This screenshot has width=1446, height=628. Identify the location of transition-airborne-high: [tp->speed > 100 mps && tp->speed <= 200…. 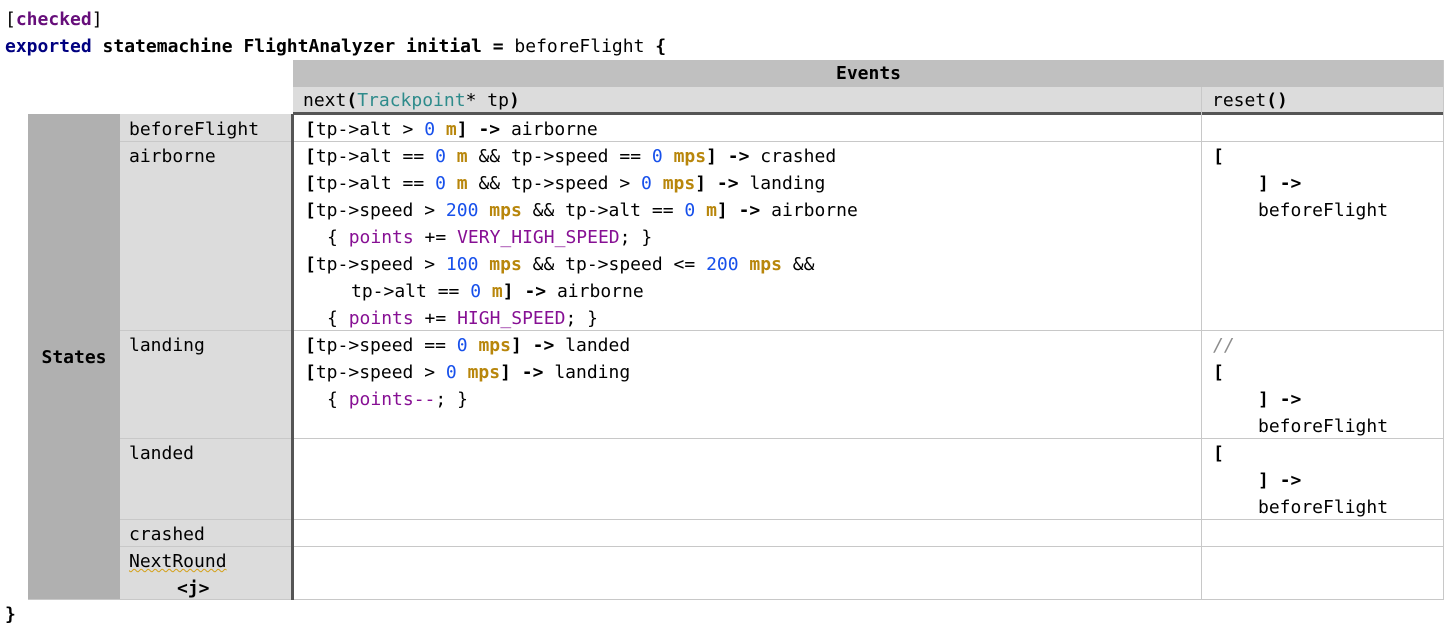
(559, 264).